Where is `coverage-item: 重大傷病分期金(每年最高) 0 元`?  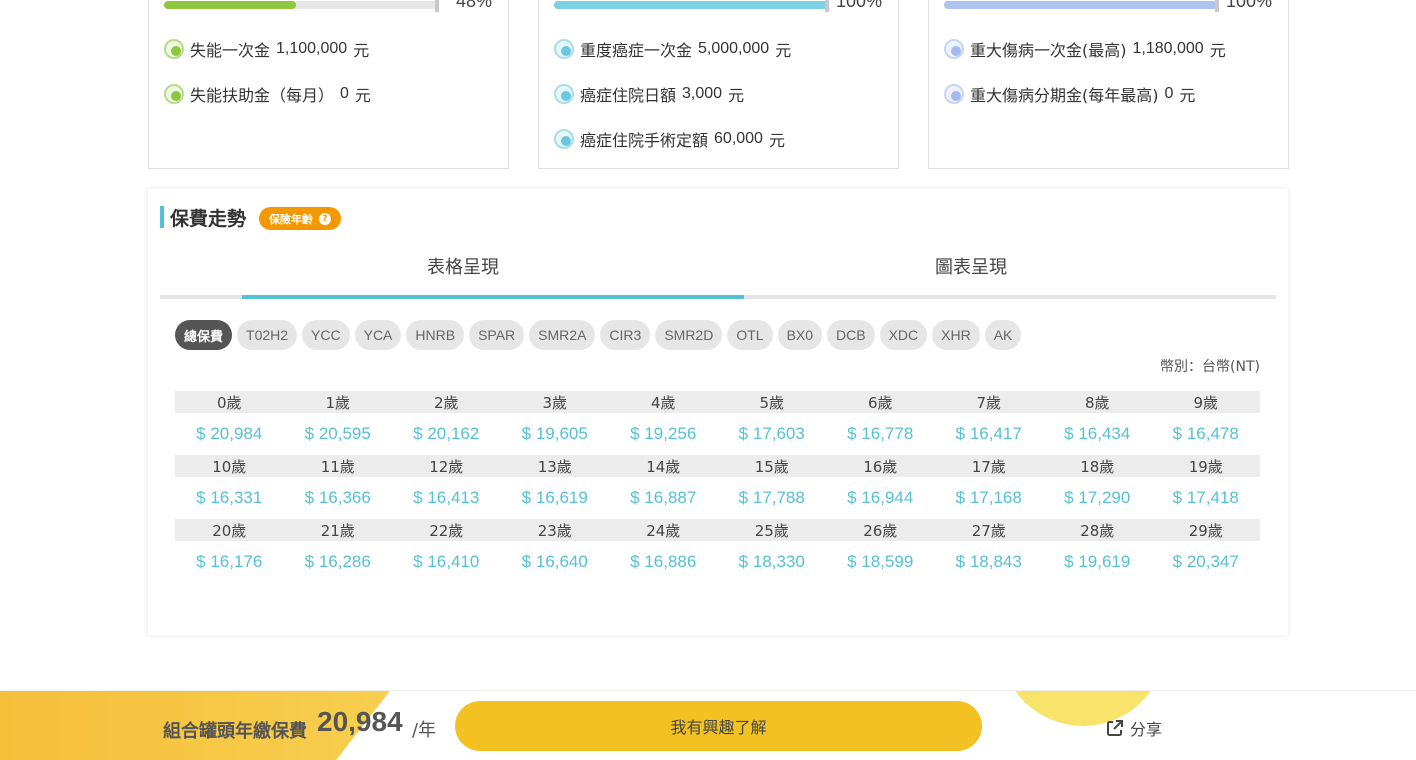 coverage-item: 重大傷病分期金(每年最高) 0 元 is located at coordinates (1069, 94).